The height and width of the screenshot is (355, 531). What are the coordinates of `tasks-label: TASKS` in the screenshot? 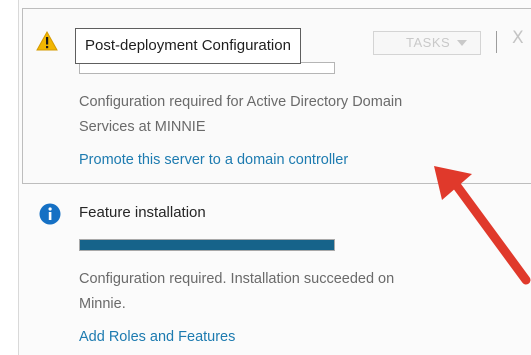 It's located at (428, 42).